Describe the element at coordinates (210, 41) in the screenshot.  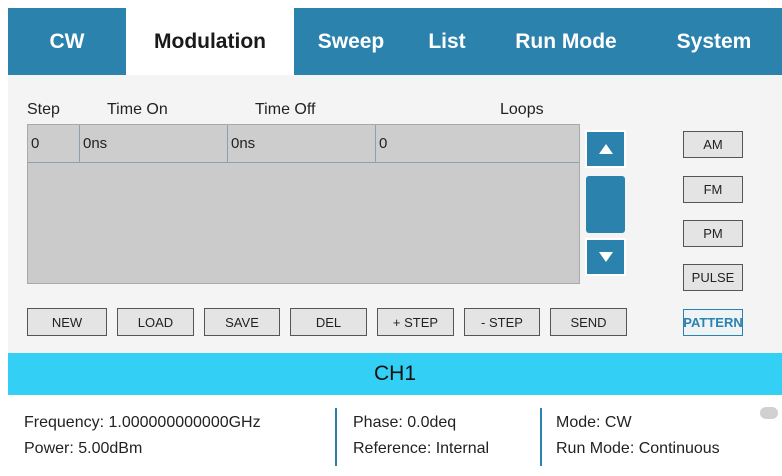
I see `tab-modulation: Modulation` at that location.